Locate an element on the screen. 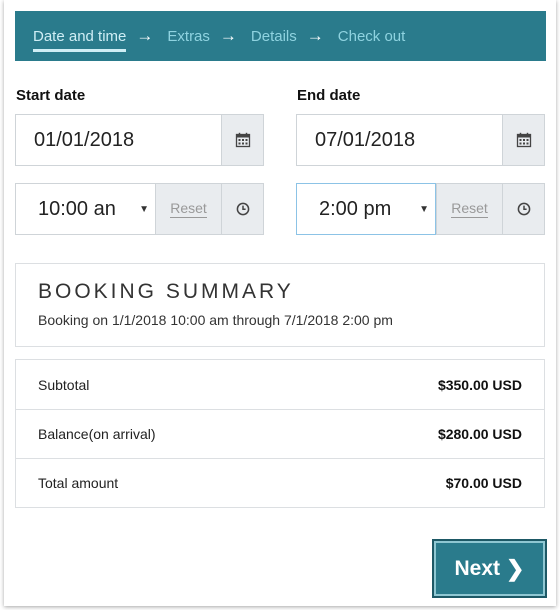 The height and width of the screenshot is (610, 560). step-check-out: Check out is located at coordinates (372, 36).